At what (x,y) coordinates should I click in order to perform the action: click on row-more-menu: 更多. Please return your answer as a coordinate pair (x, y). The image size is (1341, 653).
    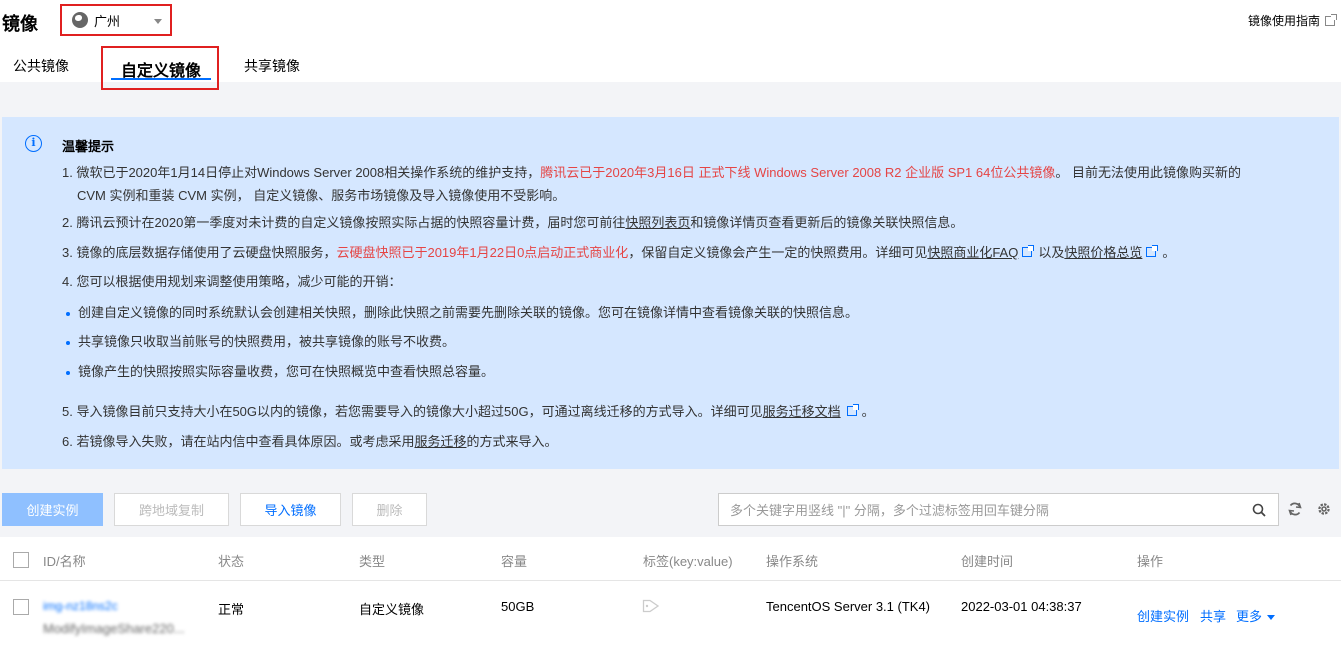
    Looking at the image, I should click on (1256, 615).